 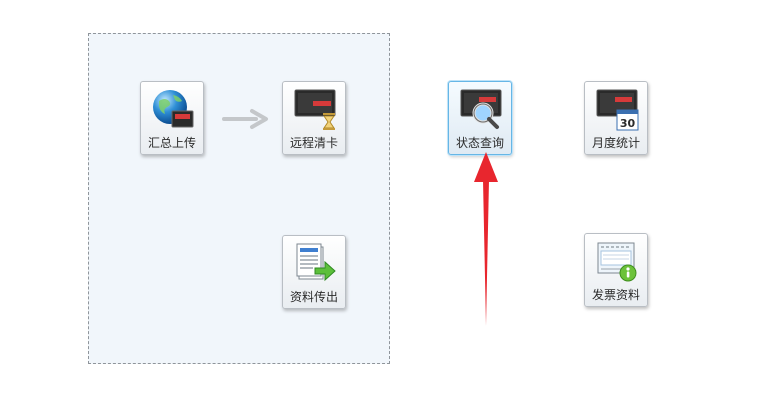 I want to click on status-query-button: 状态查询, so click(x=480, y=118).